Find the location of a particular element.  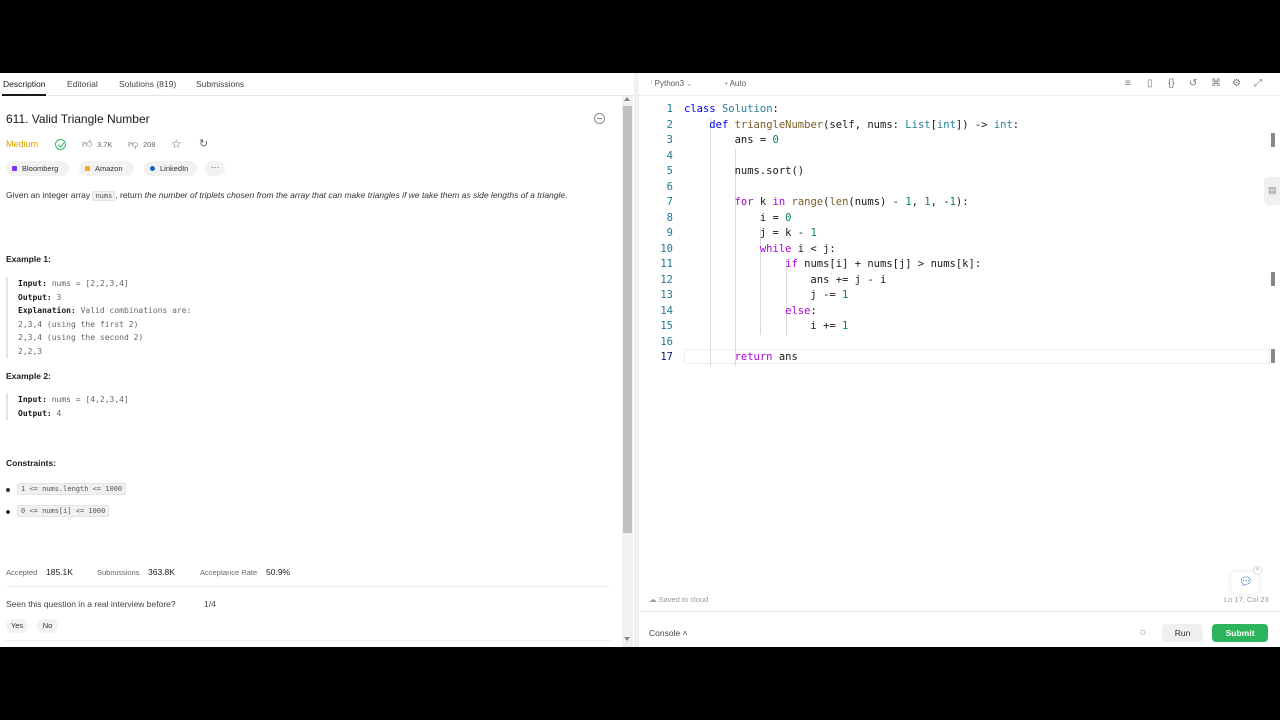

company-tag-amazon: Amazon is located at coordinates (106, 168).